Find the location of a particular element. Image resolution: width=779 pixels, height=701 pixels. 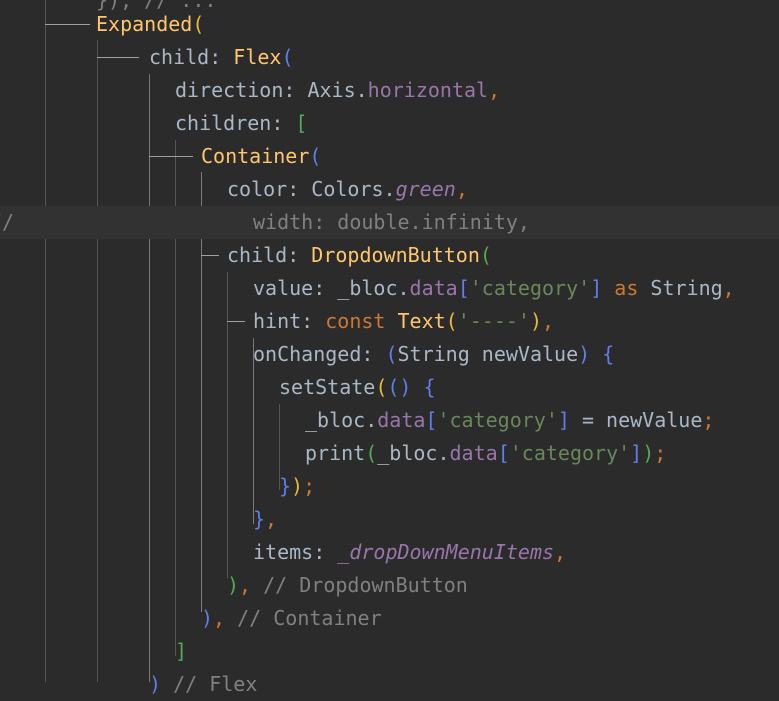

code-token: String is located at coordinates (686, 288).